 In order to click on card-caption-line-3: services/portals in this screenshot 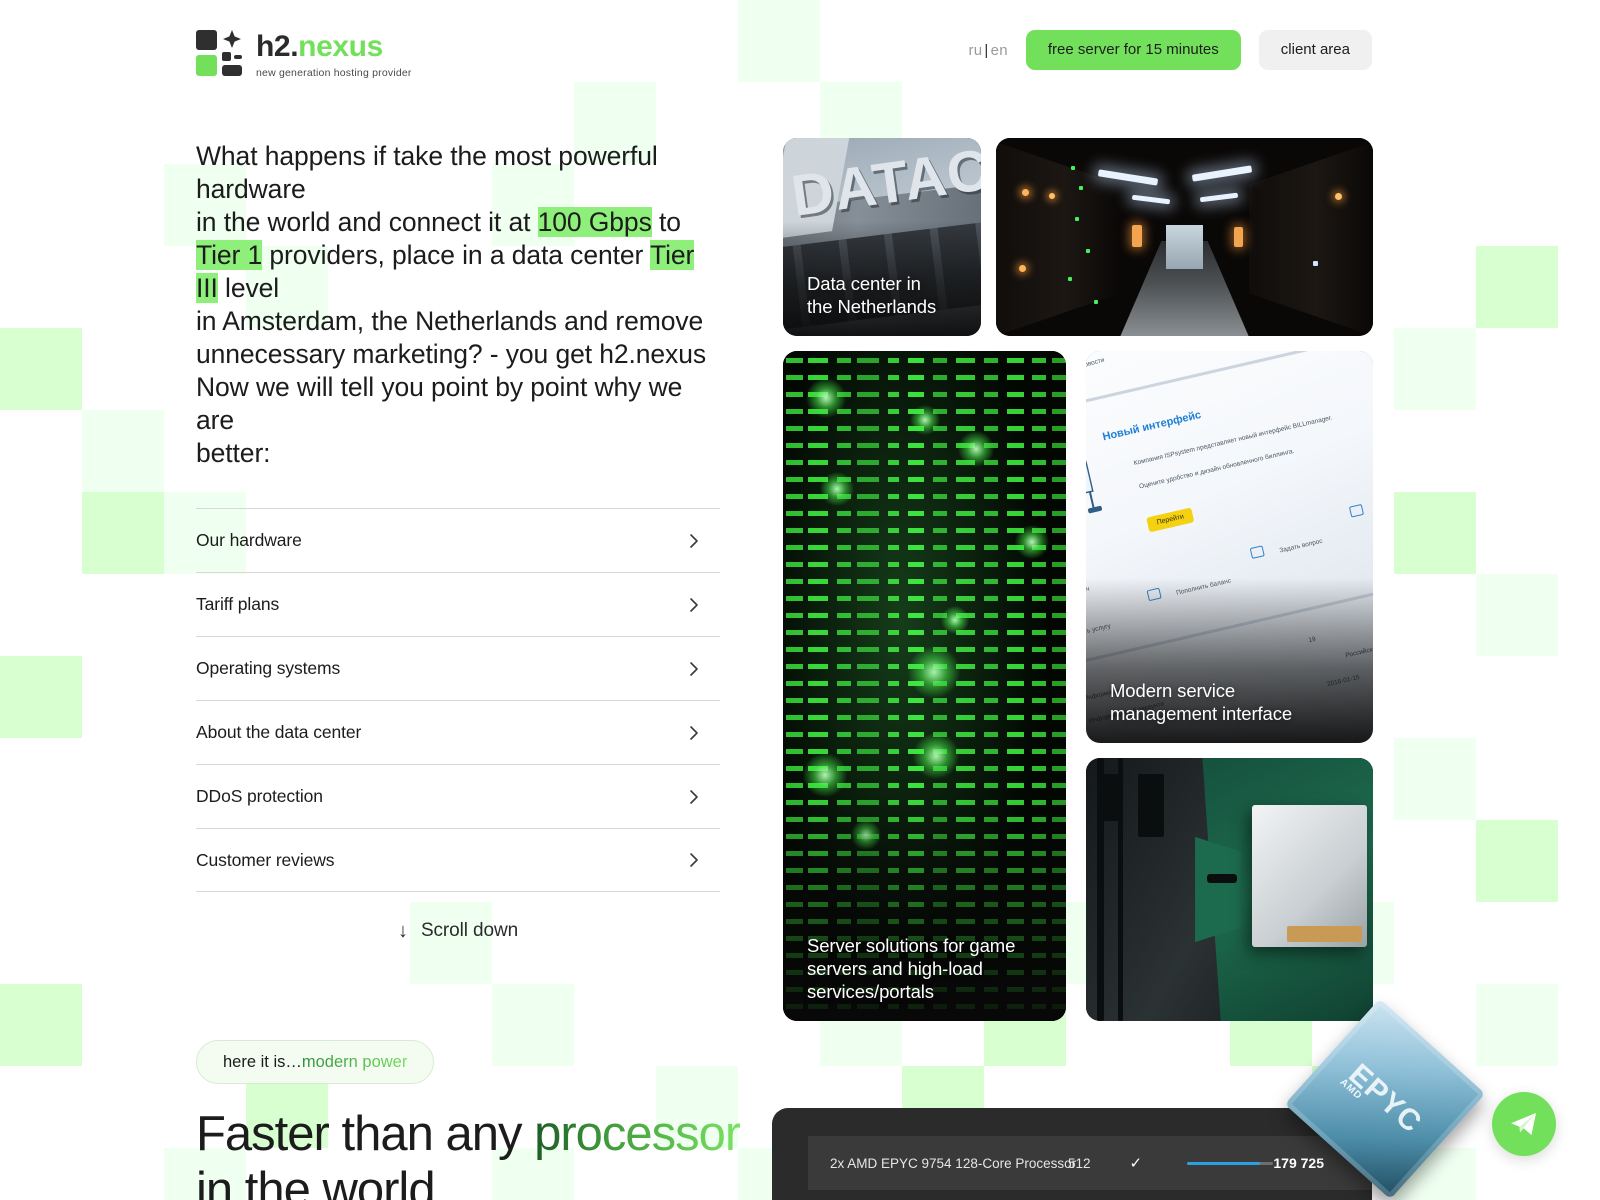, I will do `click(870, 991)`.